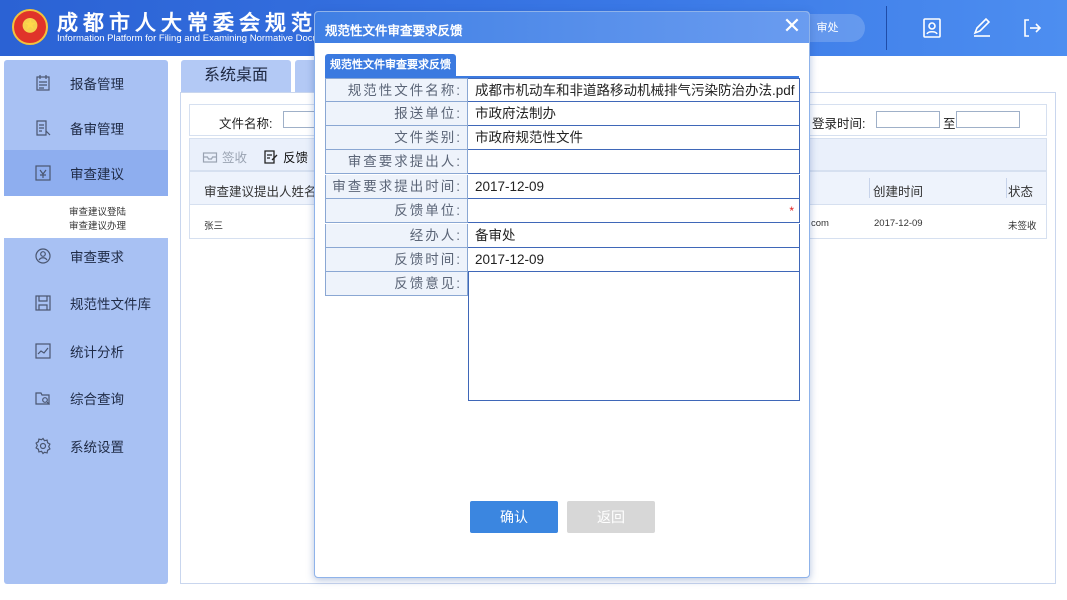  Describe the element at coordinates (235, 158) in the screenshot. I see `sign-button-label: 签收` at that location.